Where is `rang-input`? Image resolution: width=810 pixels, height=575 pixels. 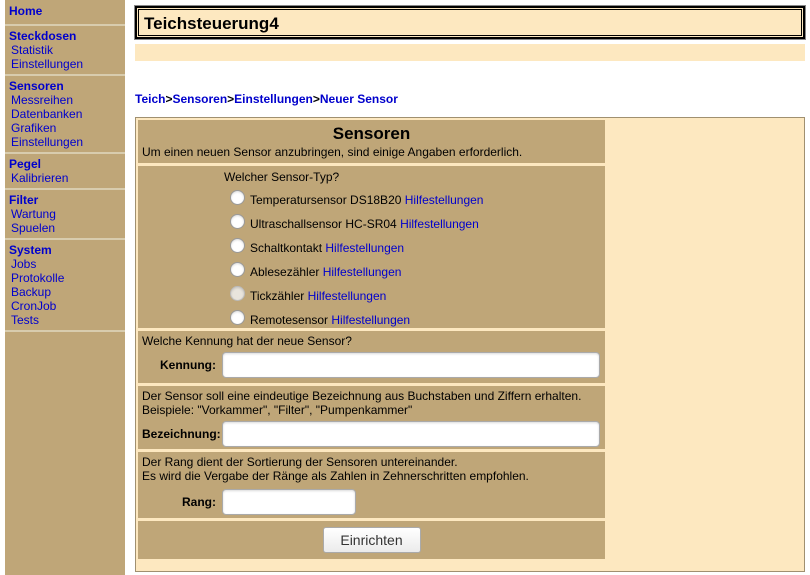
rang-input is located at coordinates (289, 502).